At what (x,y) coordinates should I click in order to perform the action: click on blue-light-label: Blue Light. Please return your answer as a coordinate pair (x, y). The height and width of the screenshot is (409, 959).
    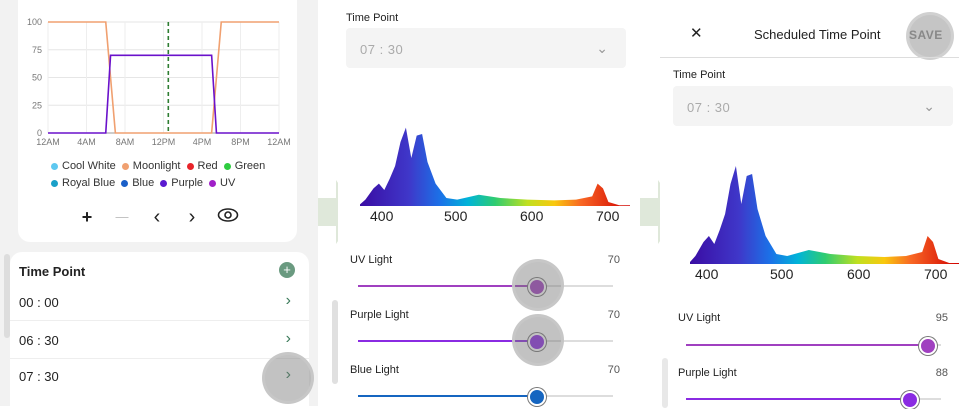
    Looking at the image, I should click on (374, 370).